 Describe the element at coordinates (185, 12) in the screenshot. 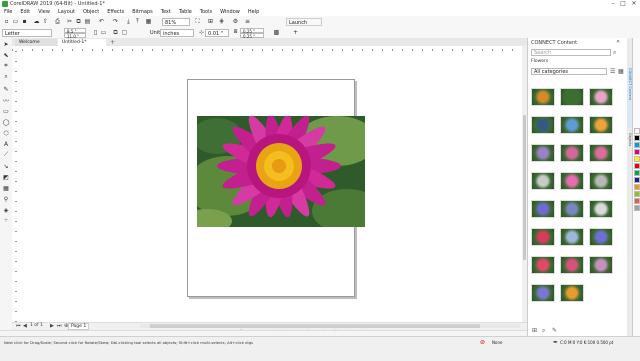

I see `menu-table: Table` at that location.